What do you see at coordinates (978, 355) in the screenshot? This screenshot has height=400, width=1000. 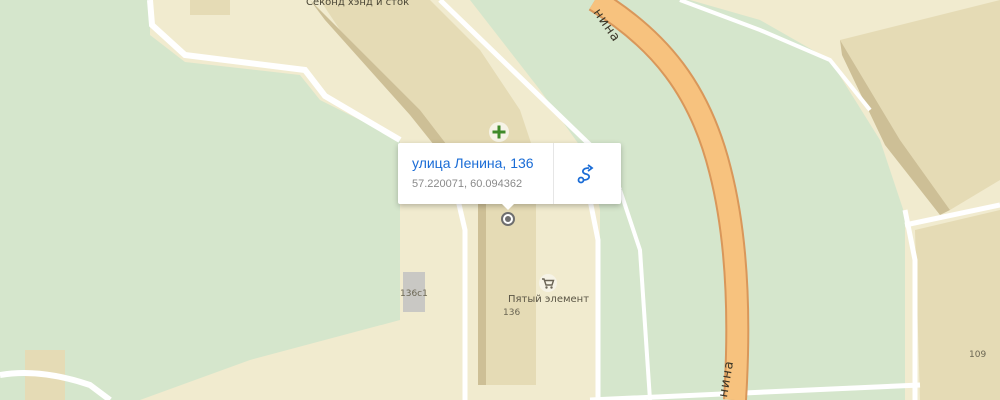 I see `house-number-109: 109` at bounding box center [978, 355].